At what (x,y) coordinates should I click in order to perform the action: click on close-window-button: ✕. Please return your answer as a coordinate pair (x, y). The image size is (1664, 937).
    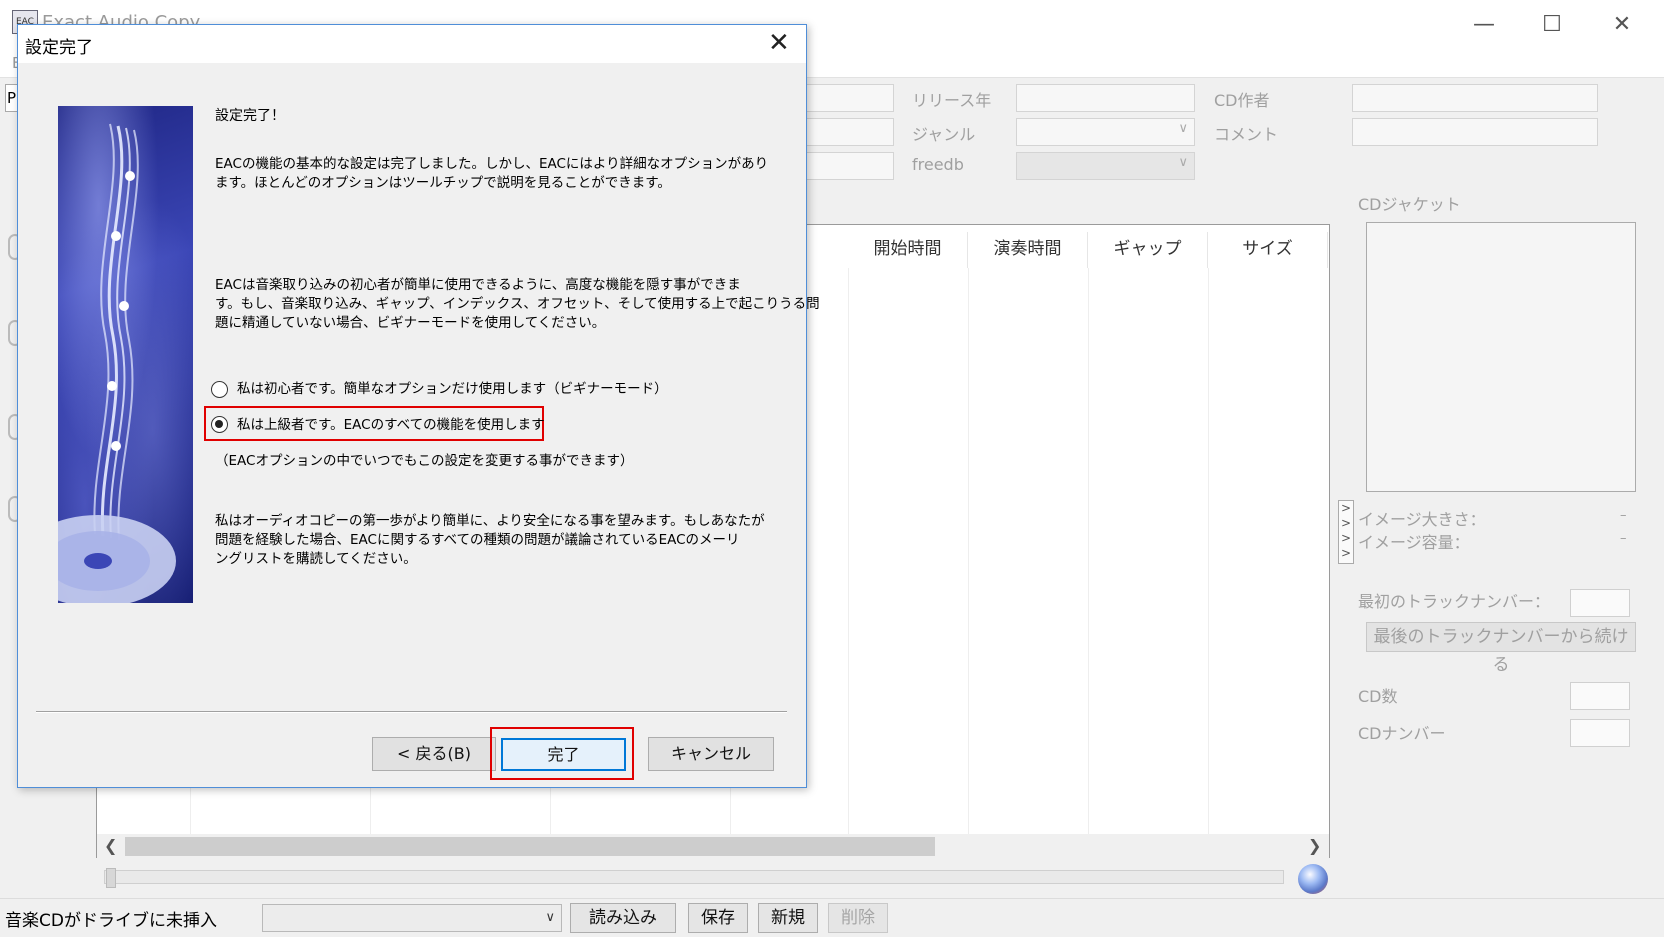
    Looking at the image, I should click on (1622, 25).